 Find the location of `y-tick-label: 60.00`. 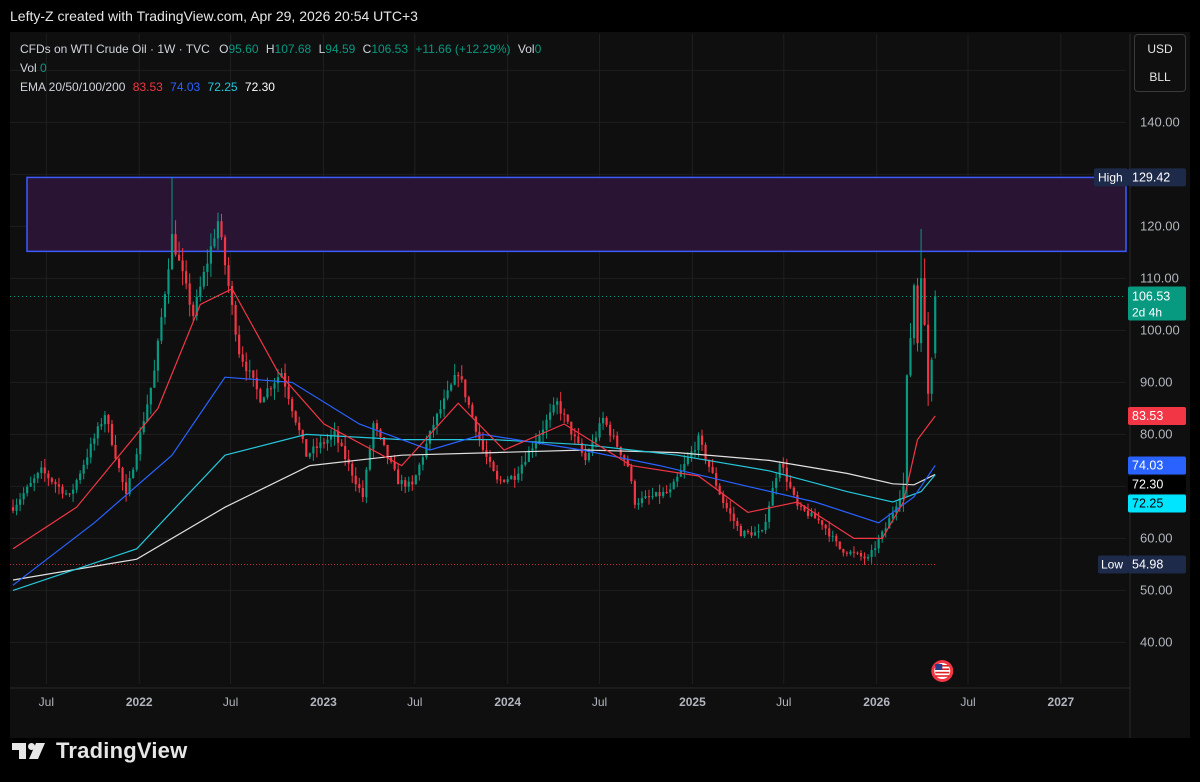

y-tick-label: 60.00 is located at coordinates (1156, 537).